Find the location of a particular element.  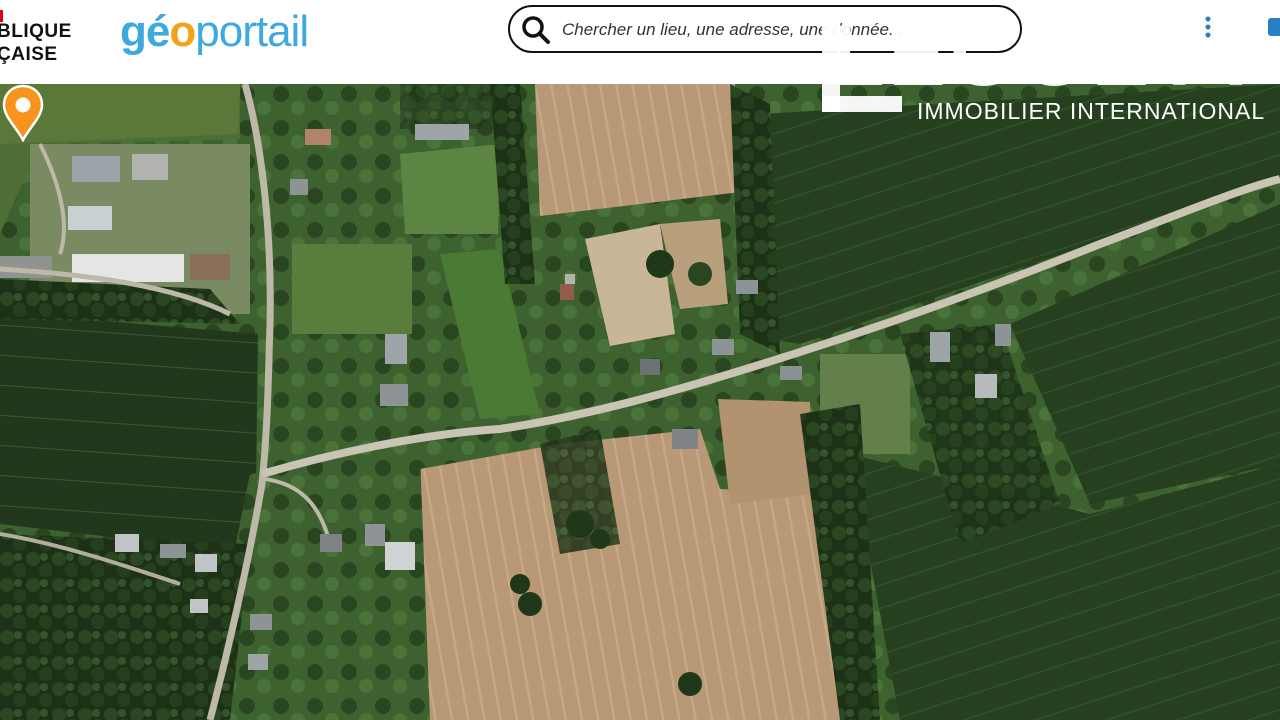

search-bar is located at coordinates (765, 29).